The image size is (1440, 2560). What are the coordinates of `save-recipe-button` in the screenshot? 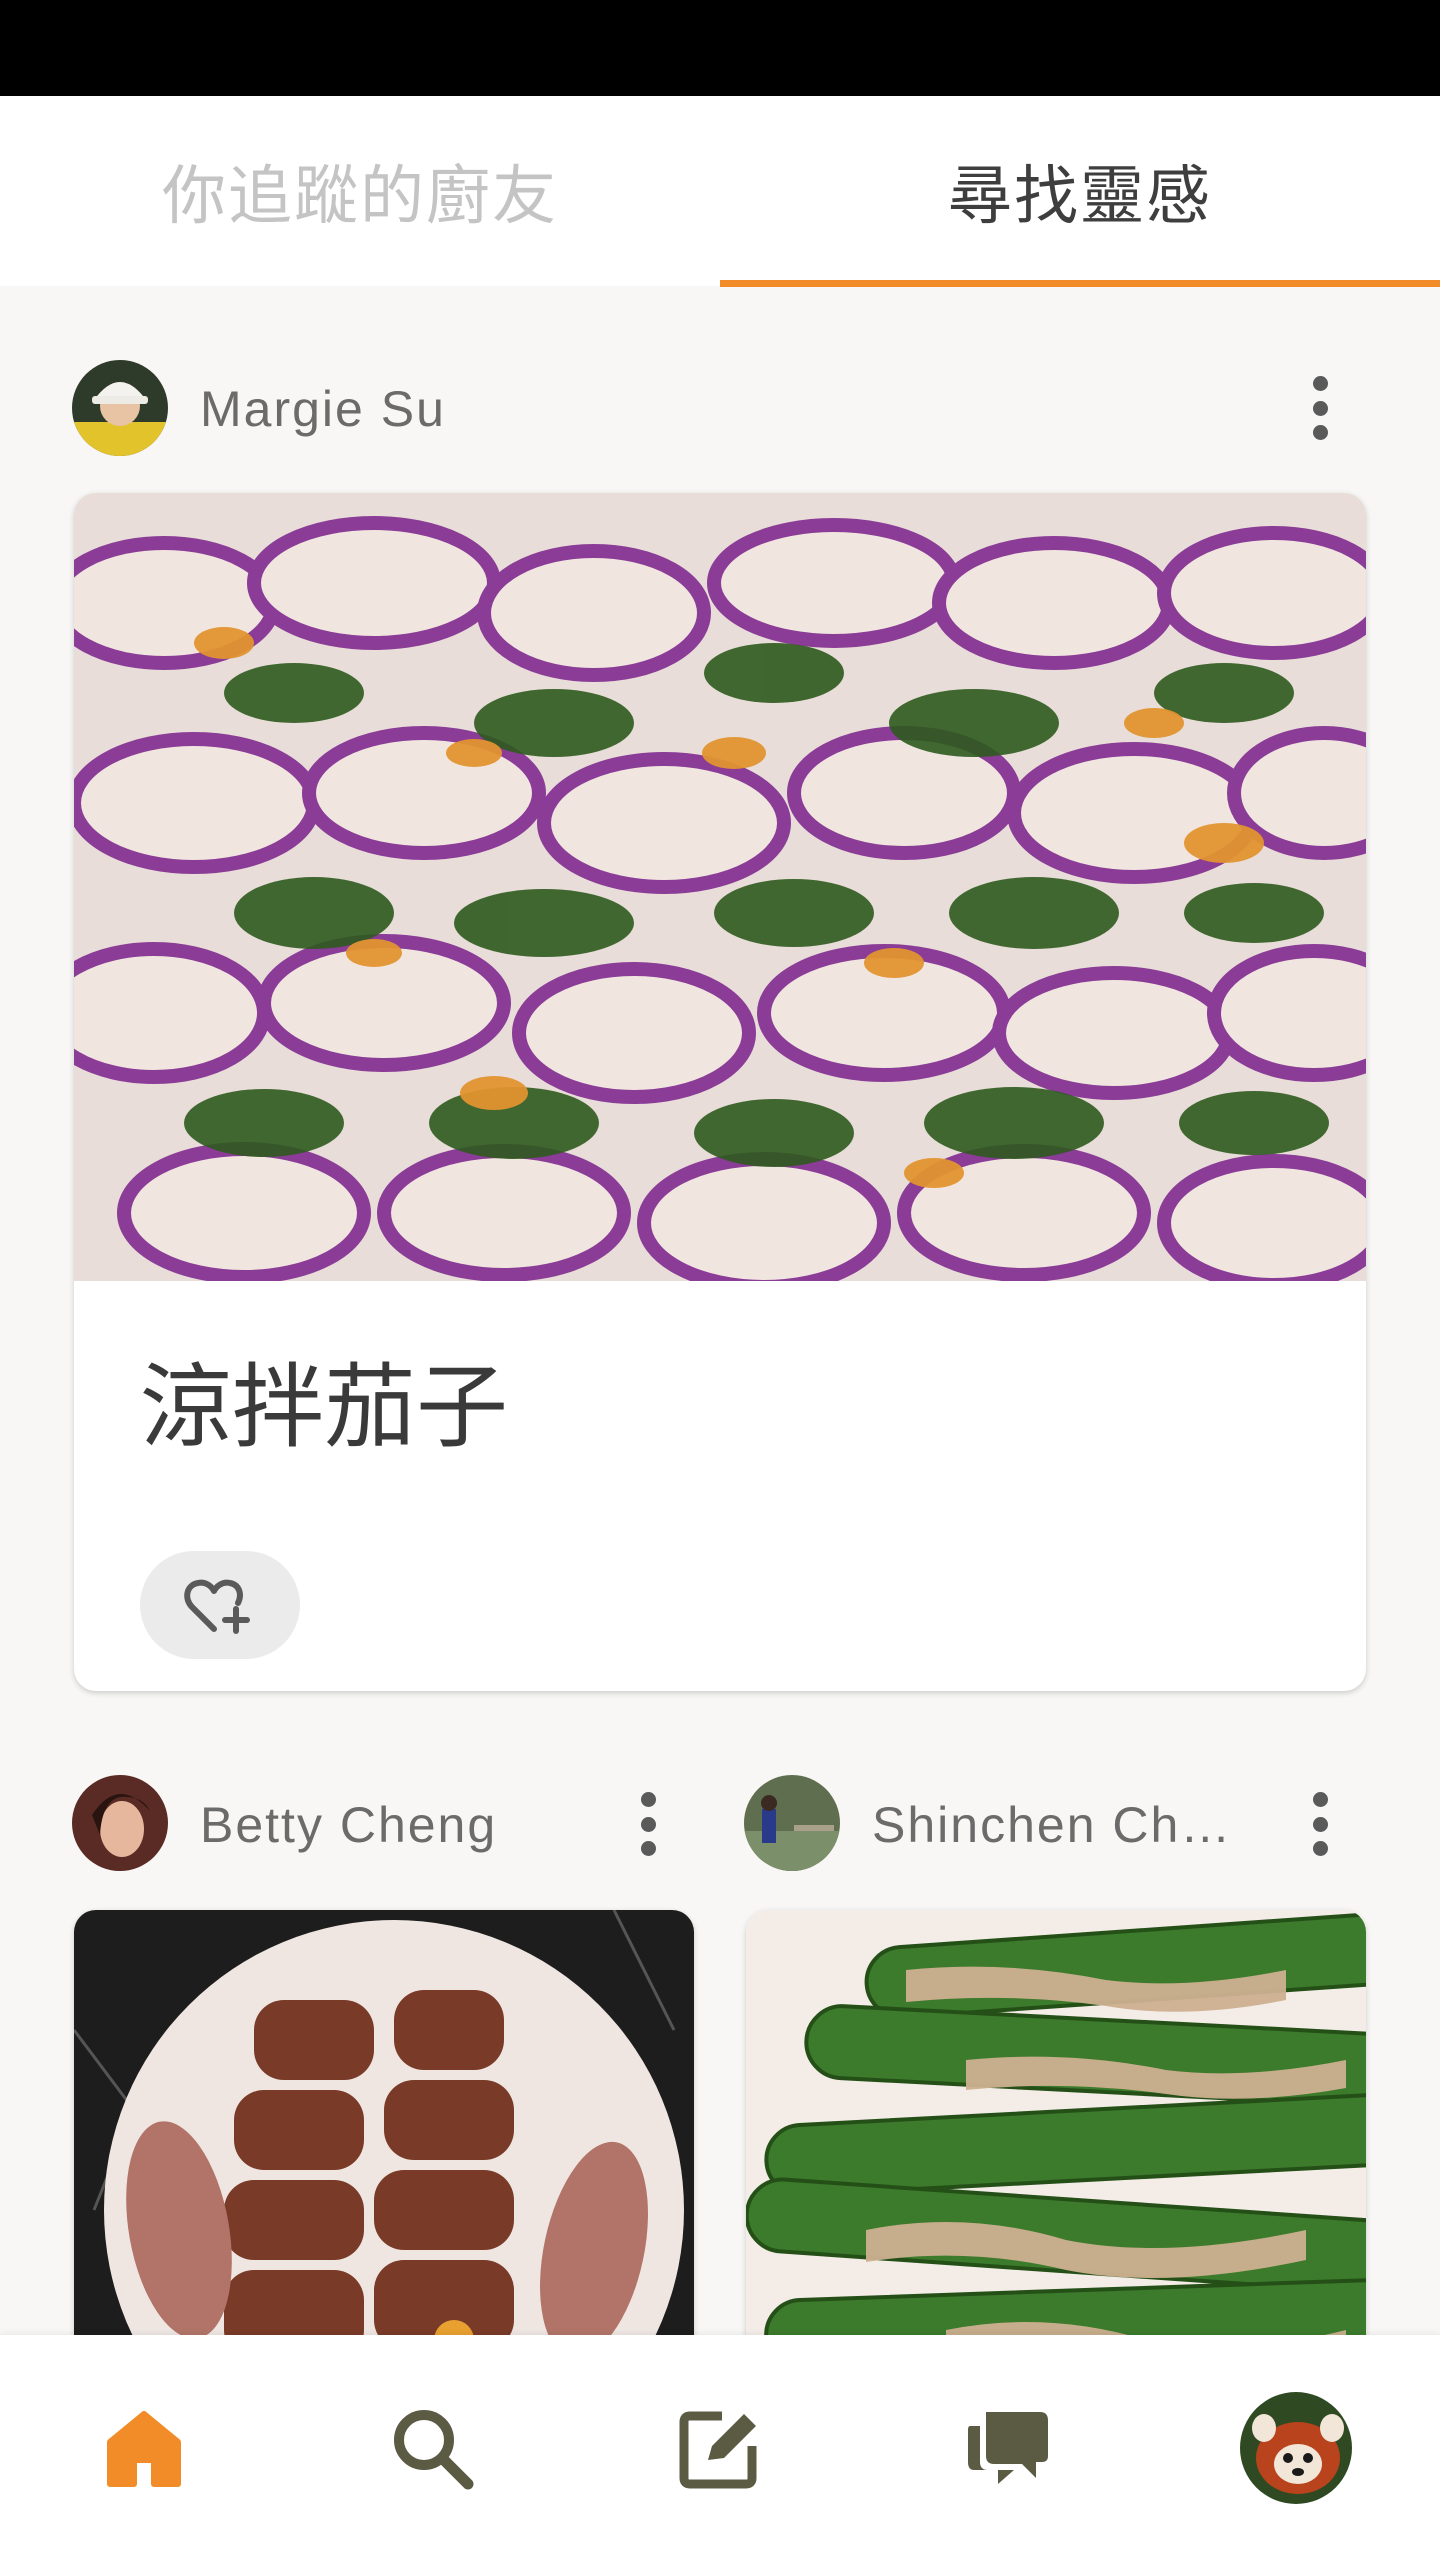 It's located at (220, 1605).